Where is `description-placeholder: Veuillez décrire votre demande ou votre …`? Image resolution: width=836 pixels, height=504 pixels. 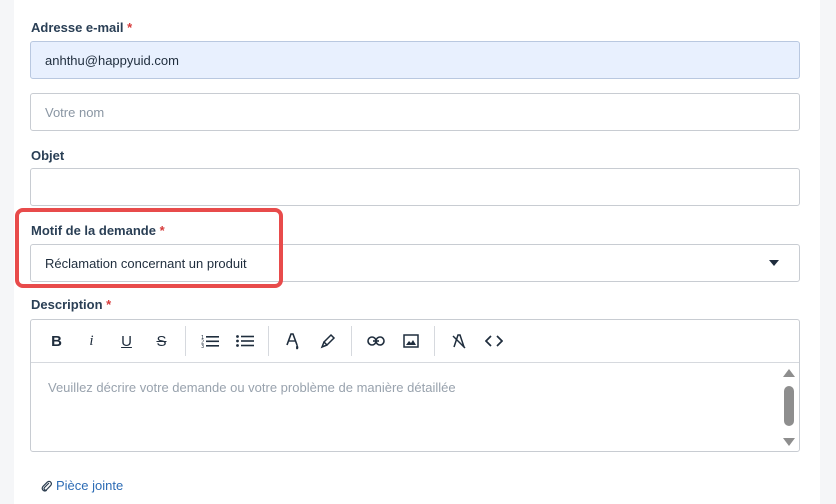 description-placeholder: Veuillez décrire votre demande ou votre … is located at coordinates (252, 387).